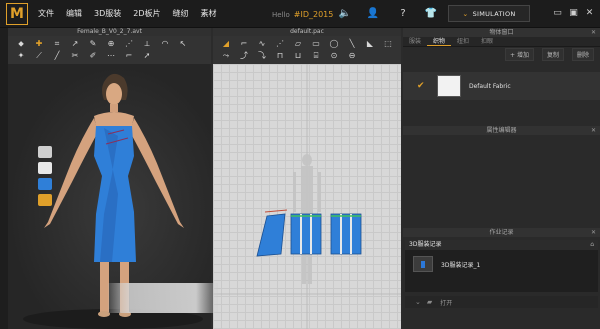 Image resolution: width=600 pixels, height=329 pixels. Describe the element at coordinates (226, 43) in the screenshot. I see `transform-pattern-icon: ◢` at that location.